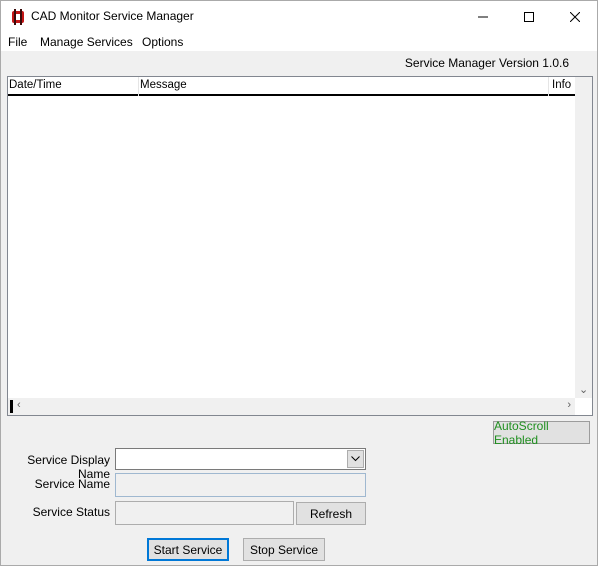 The width and height of the screenshot is (598, 566). I want to click on column-header-datetime: Date/Time, so click(35, 85).